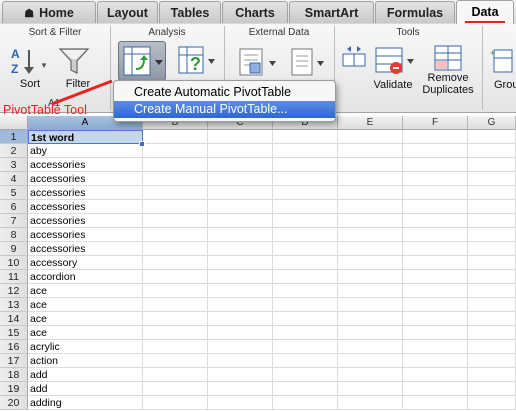  What do you see at coordinates (14, 235) in the screenshot?
I see `row-header: 8` at bounding box center [14, 235].